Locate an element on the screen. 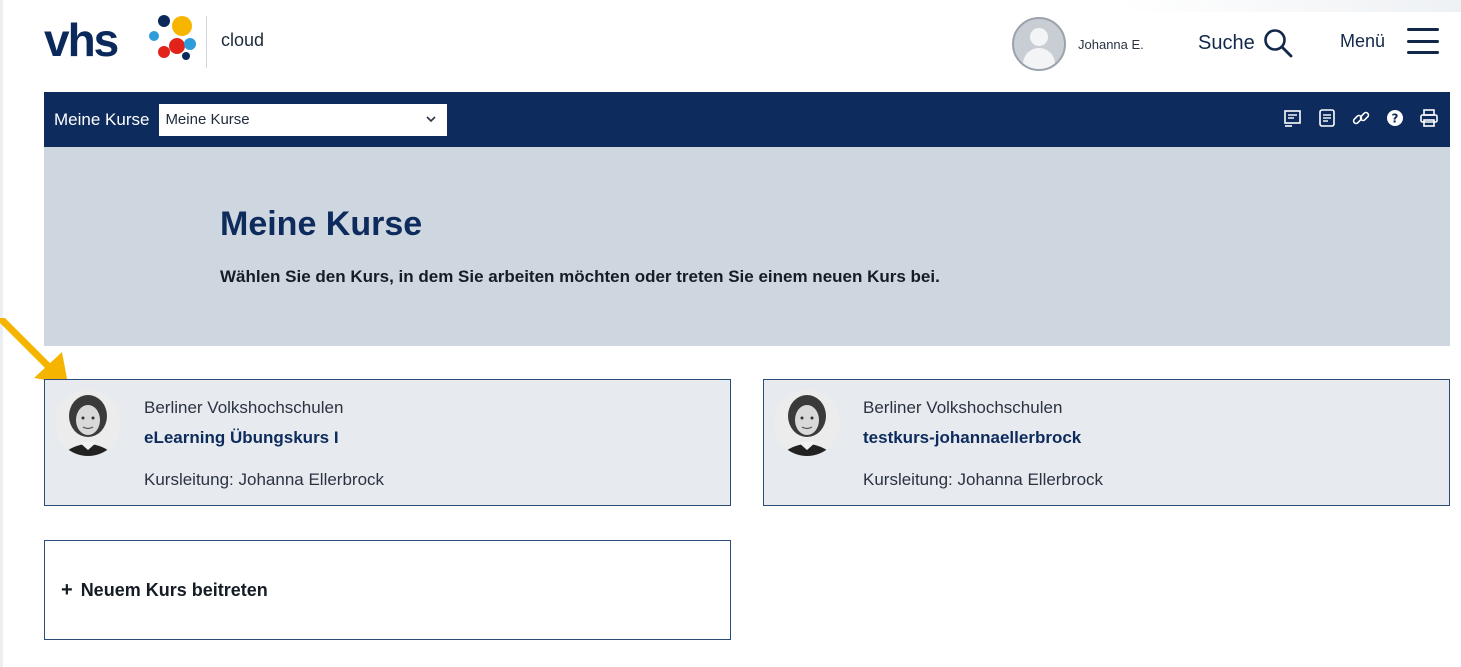 This screenshot has height=667, width=1461. user-profile: Johanna E. is located at coordinates (1078, 44).